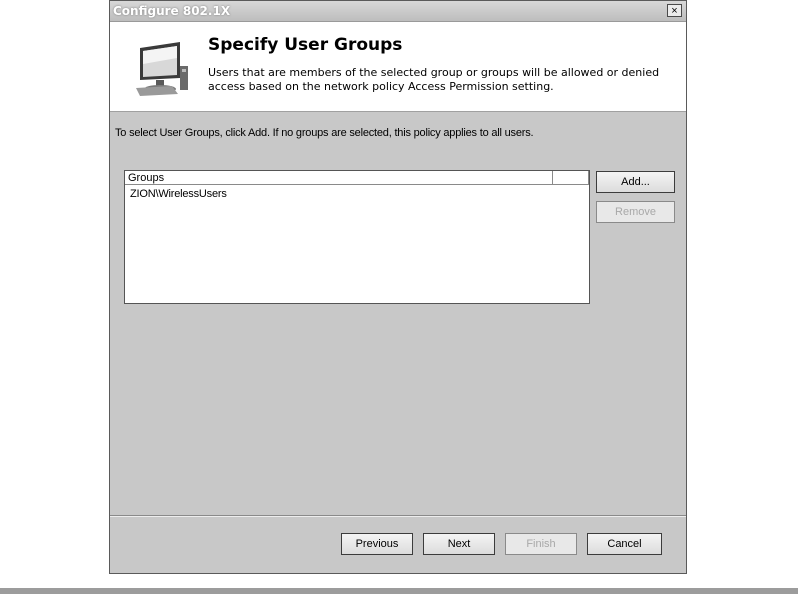  What do you see at coordinates (541, 544) in the screenshot?
I see `finish-button: Finish` at bounding box center [541, 544].